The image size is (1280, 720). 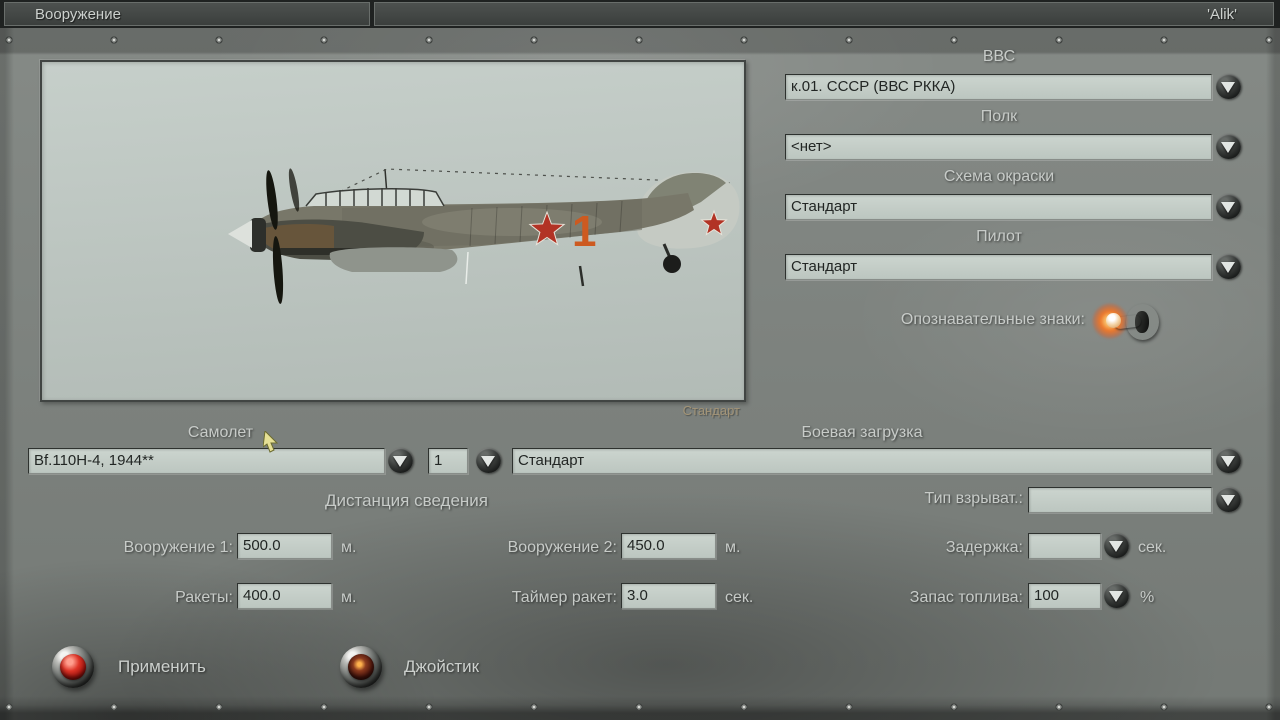 I want to click on fuse-type-dropdown-button, so click(x=1228, y=499).